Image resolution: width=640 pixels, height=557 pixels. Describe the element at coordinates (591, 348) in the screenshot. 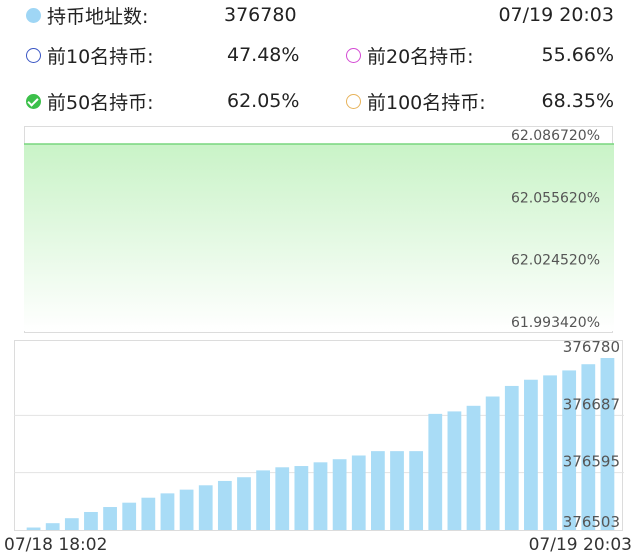

I see `bar-y-tick-label: 376780` at that location.